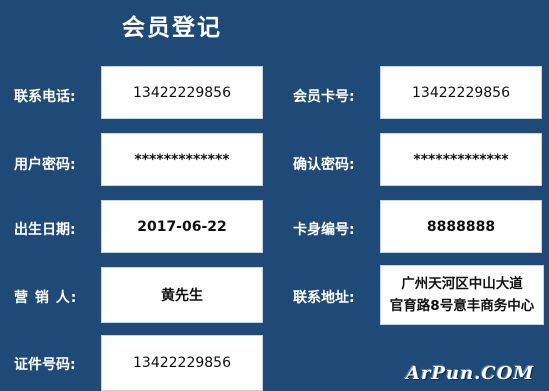 The width and height of the screenshot is (549, 391). I want to click on phone-label: 联系电话:, so click(45, 97).